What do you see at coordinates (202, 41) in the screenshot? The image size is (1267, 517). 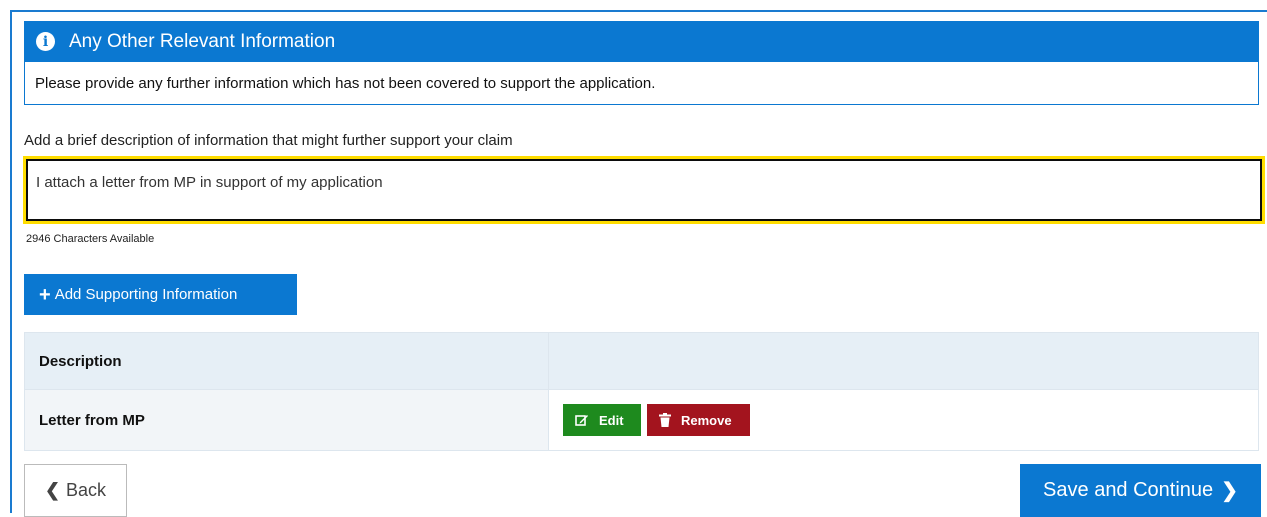 I see `panel-title: Any Other Relevant Information` at bounding box center [202, 41].